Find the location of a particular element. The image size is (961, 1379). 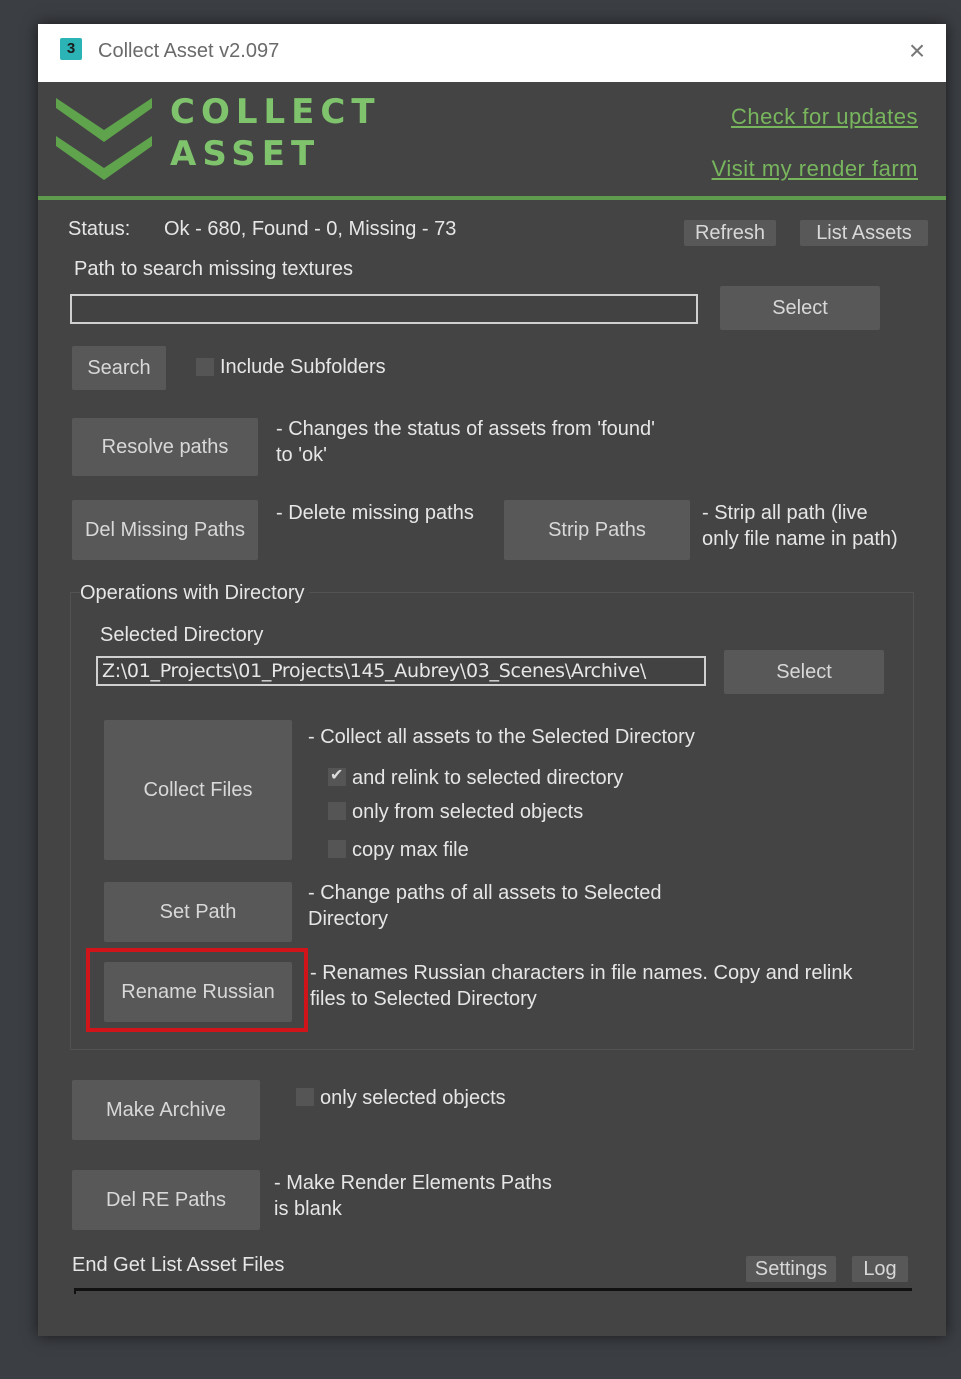

selected-directory-label: Selected Directory is located at coordinates (182, 635).